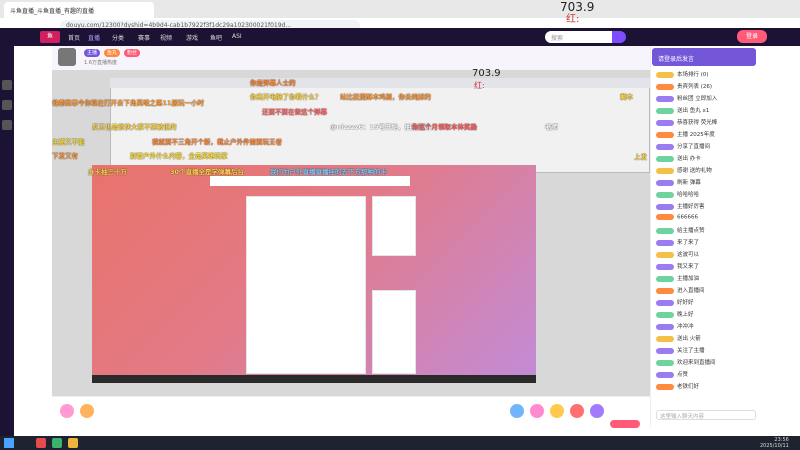  I want to click on danmaku-comment: 别管户外什么内容，全是英雄玩家, so click(179, 156).